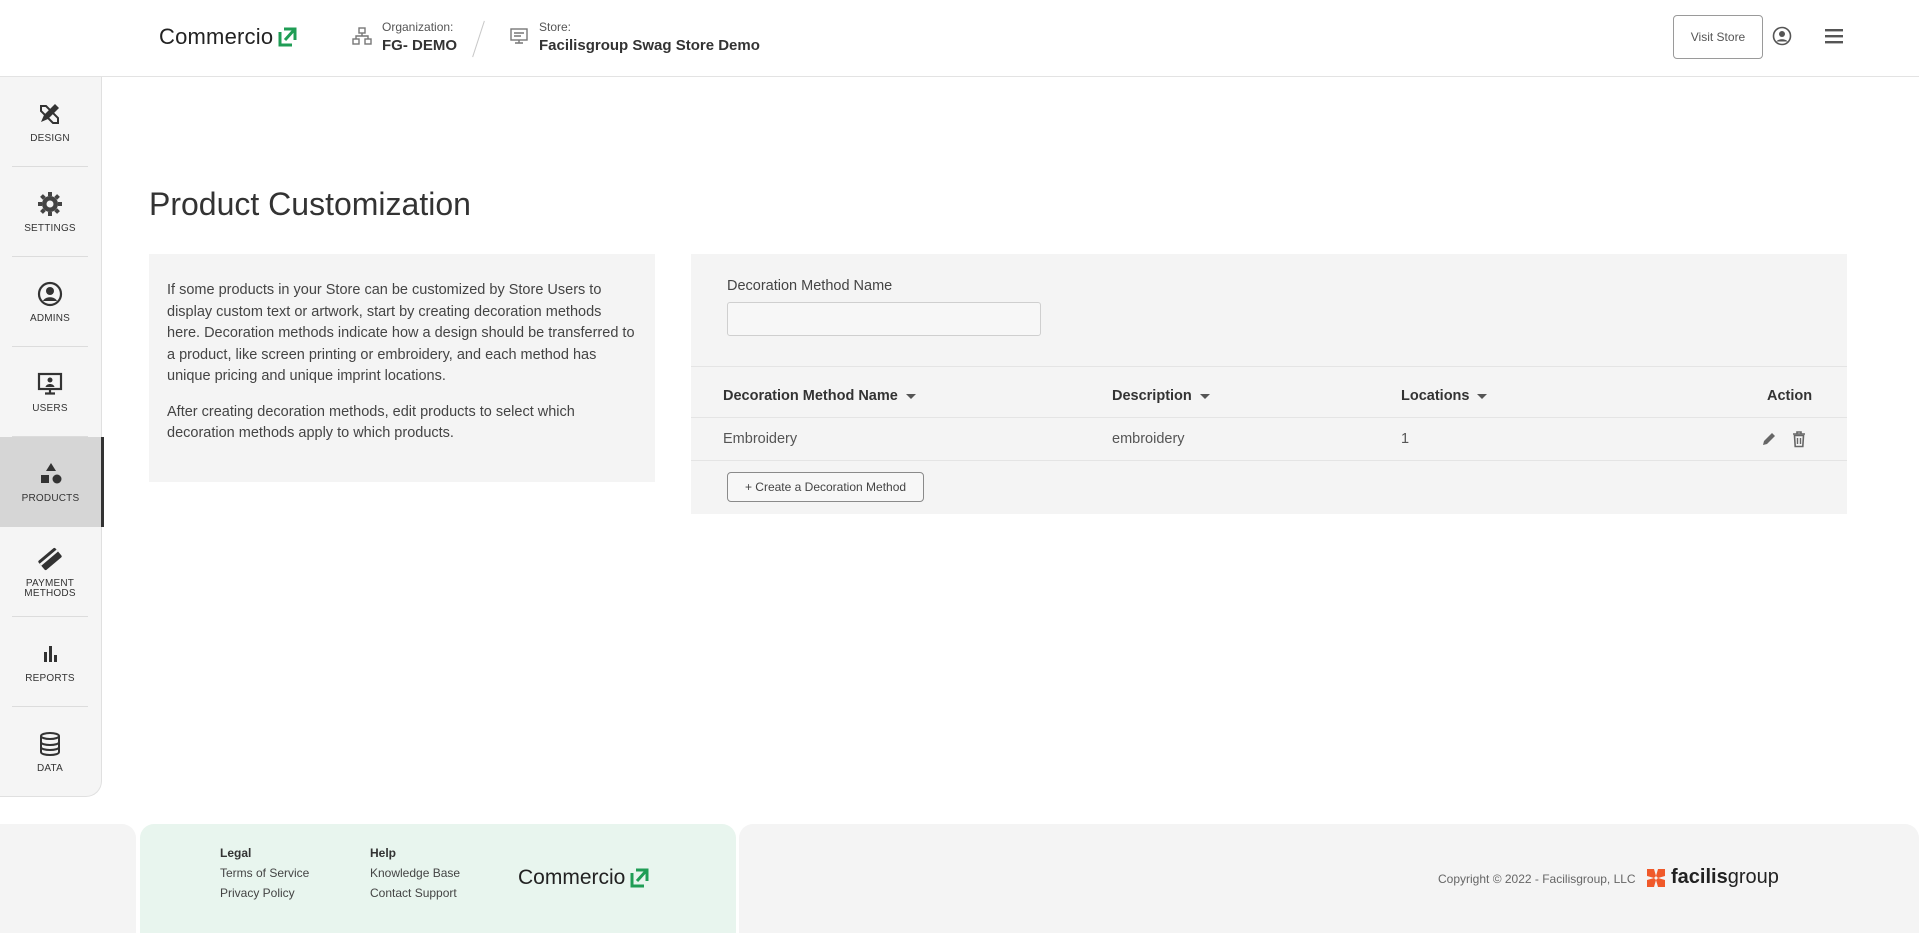 The width and height of the screenshot is (1919, 933). Describe the element at coordinates (1834, 36) in the screenshot. I see `hamburger-menu-icon` at that location.